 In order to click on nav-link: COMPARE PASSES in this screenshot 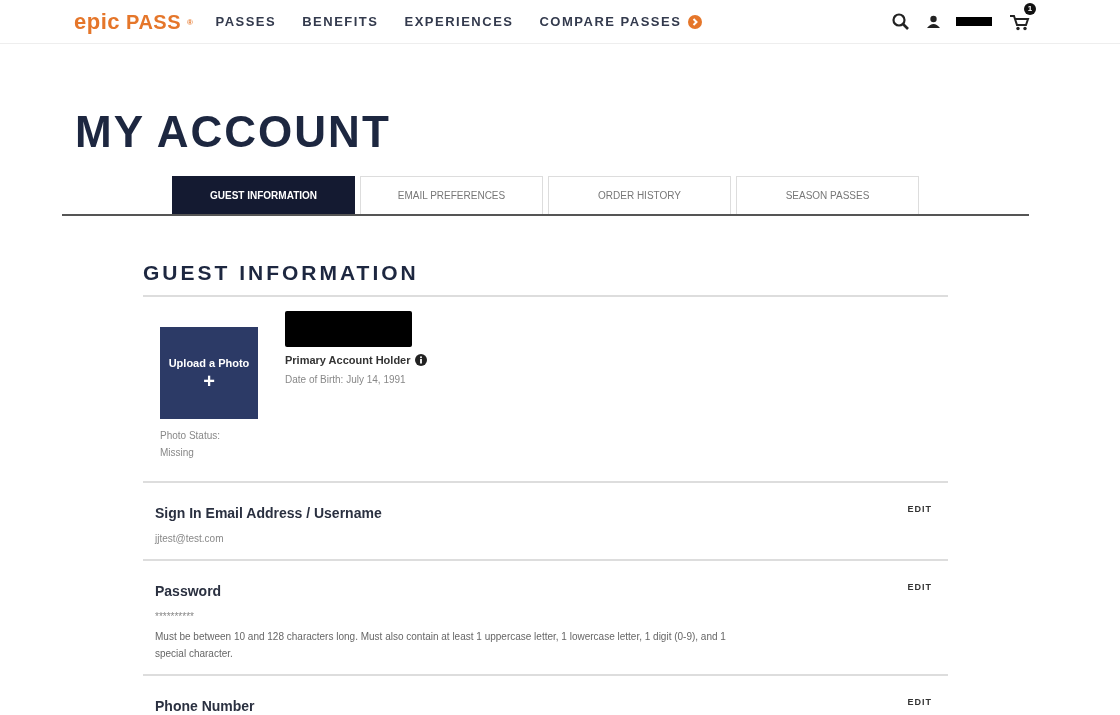, I will do `click(621, 21)`.